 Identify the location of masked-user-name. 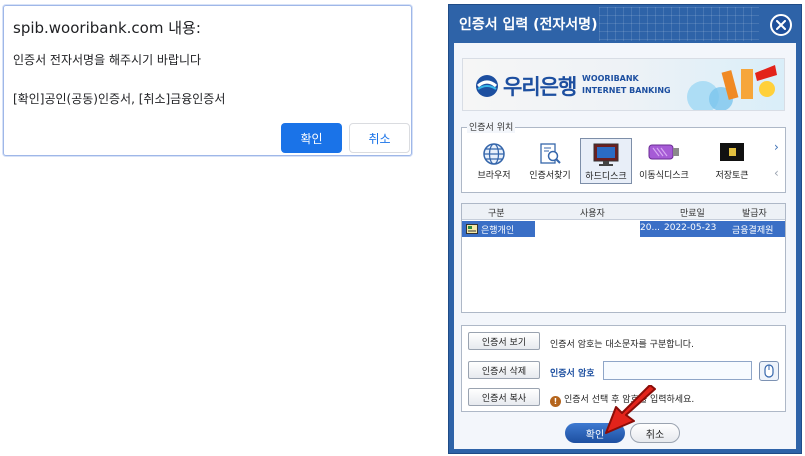
(587, 229).